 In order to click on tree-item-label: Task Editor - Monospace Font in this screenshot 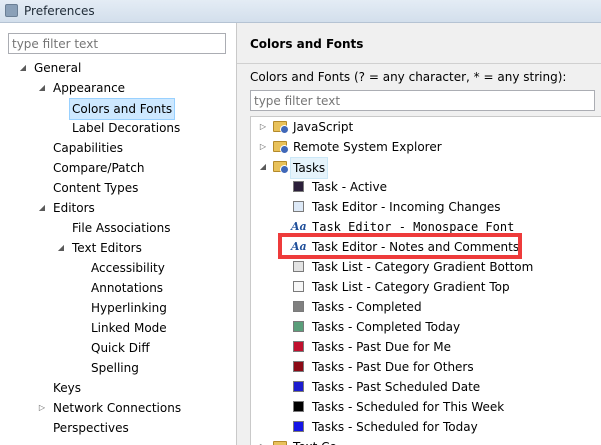, I will do `click(413, 227)`.